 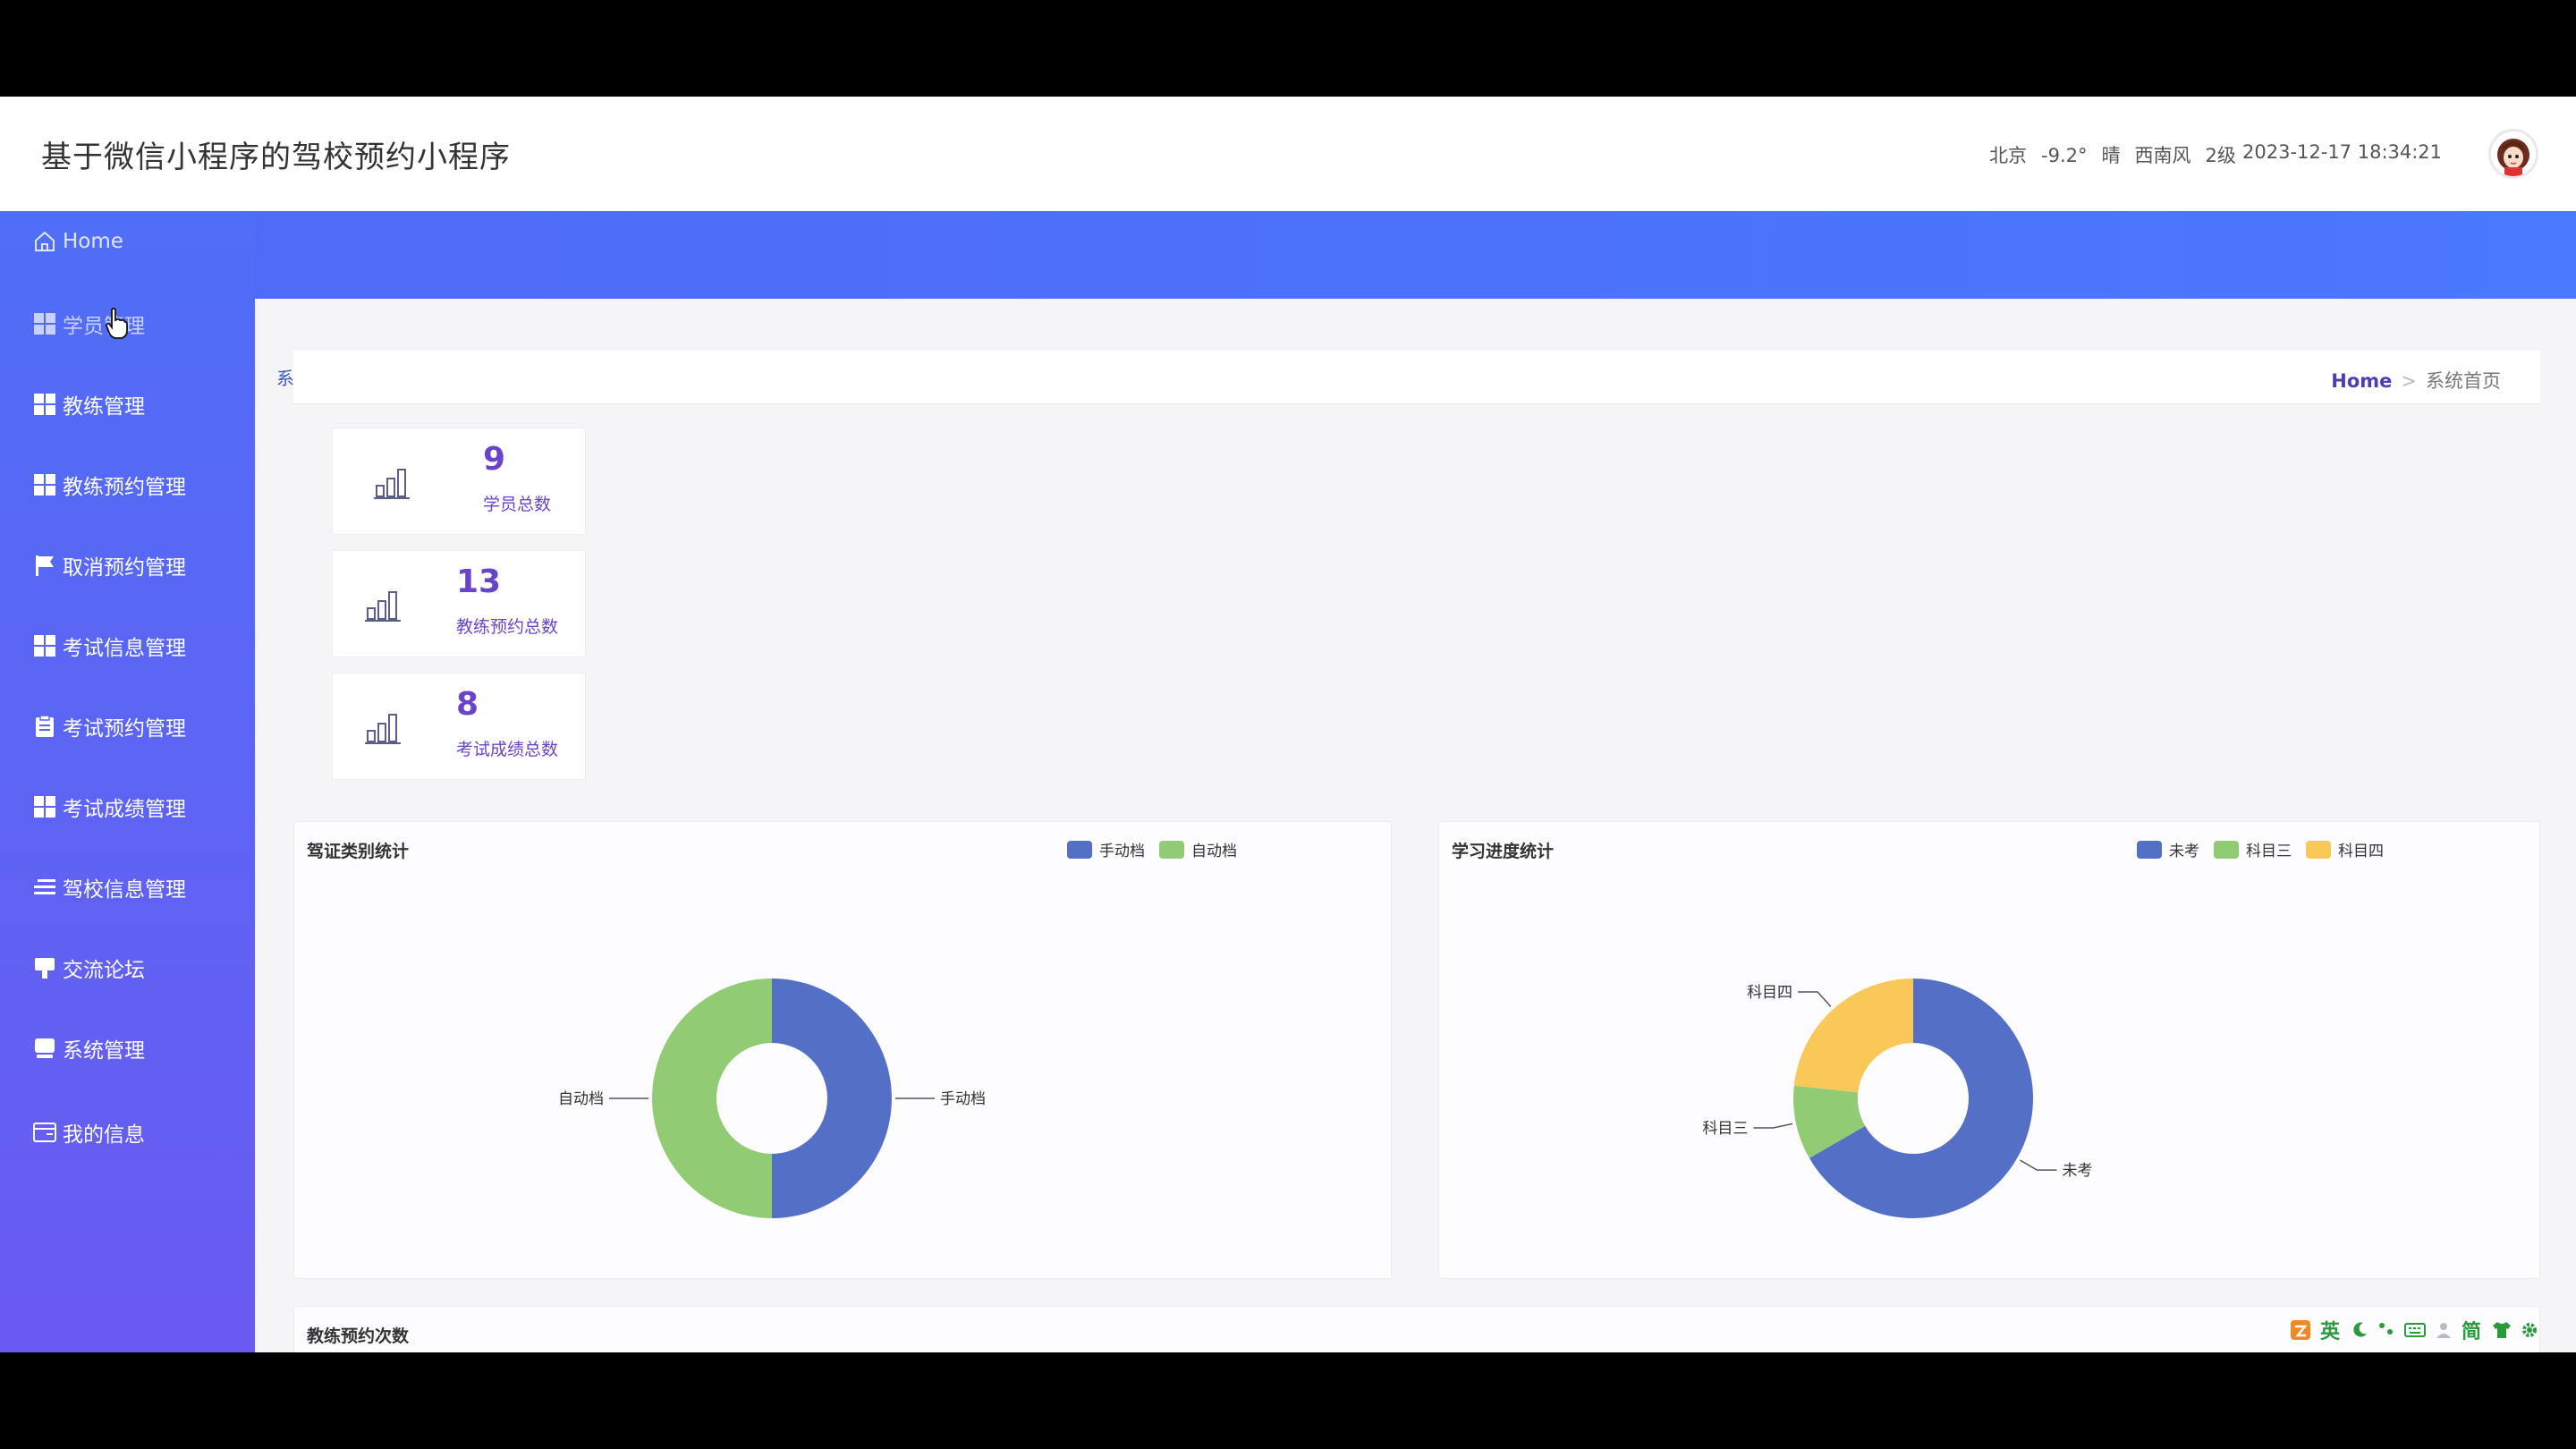 I want to click on weather-condition: 晴, so click(x=2111, y=155).